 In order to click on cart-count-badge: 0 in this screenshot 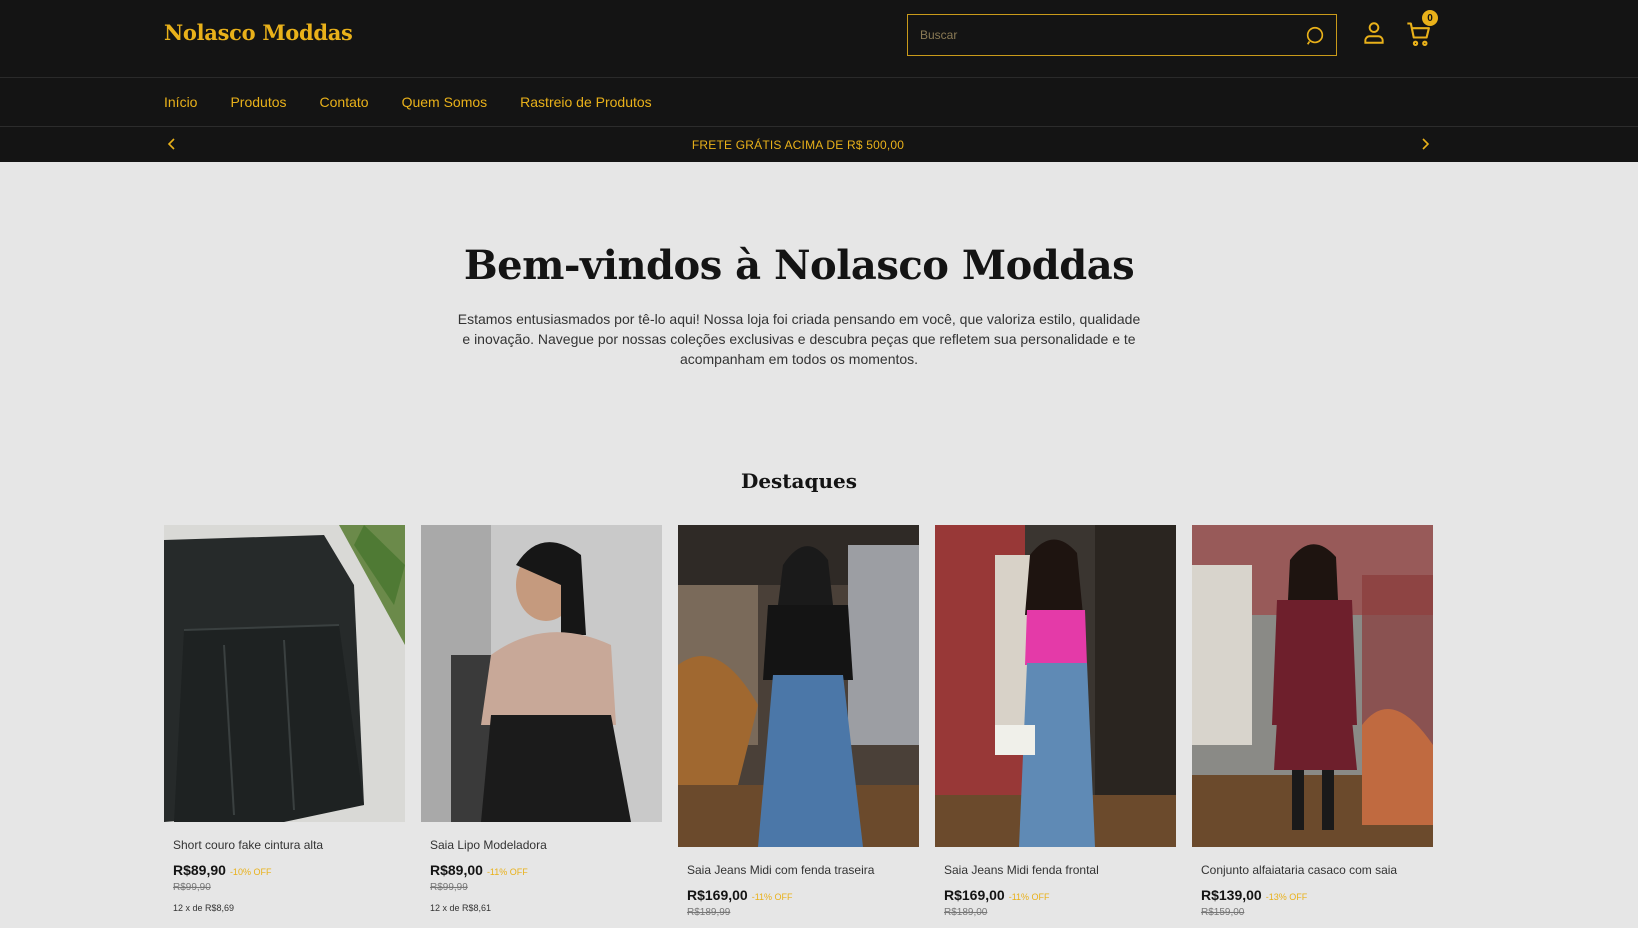, I will do `click(1430, 18)`.